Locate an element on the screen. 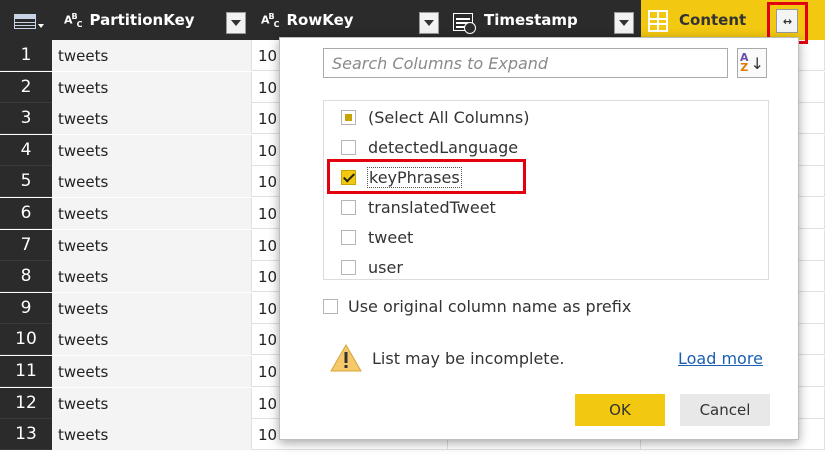 The width and height of the screenshot is (825, 458). partitionkey-filter-button is located at coordinates (236, 23).